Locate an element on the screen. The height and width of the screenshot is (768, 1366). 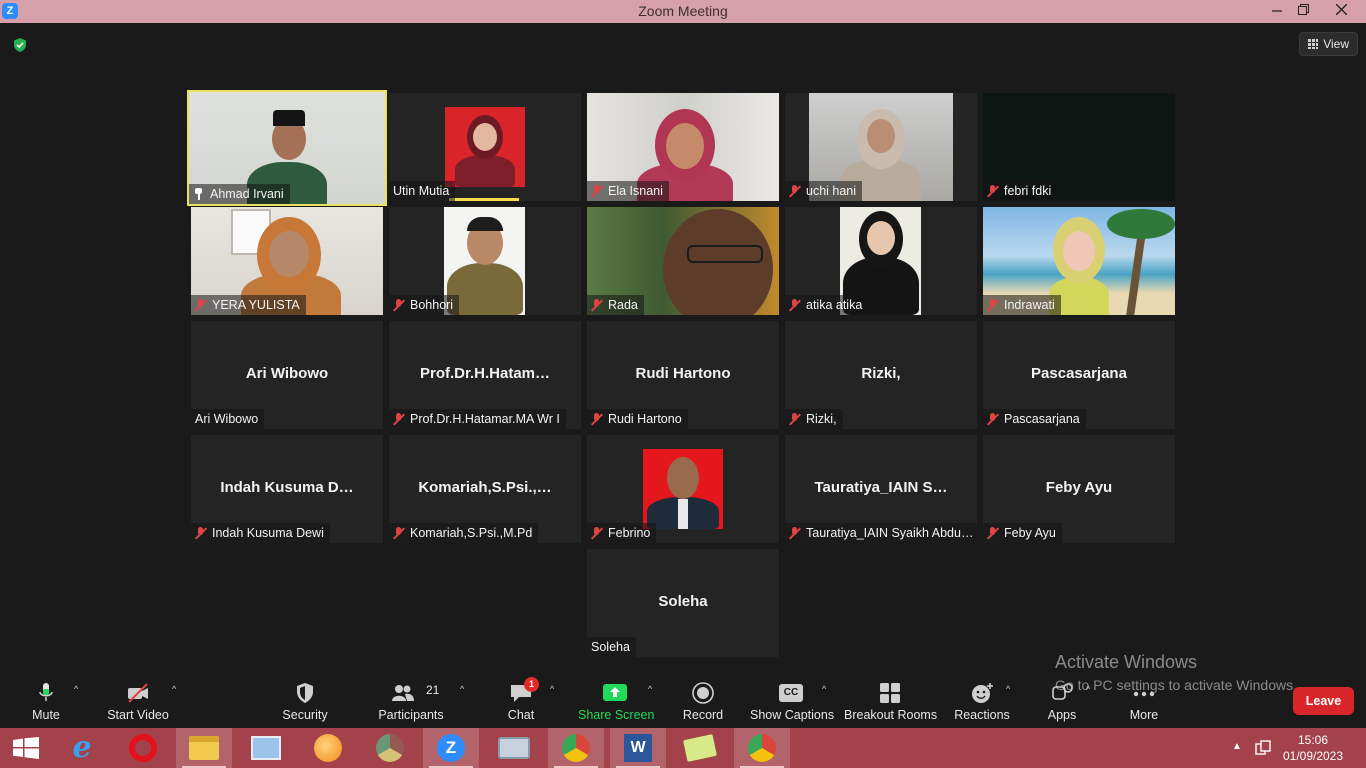
video-tile-bohhori: Bohhori is located at coordinates (485, 261).